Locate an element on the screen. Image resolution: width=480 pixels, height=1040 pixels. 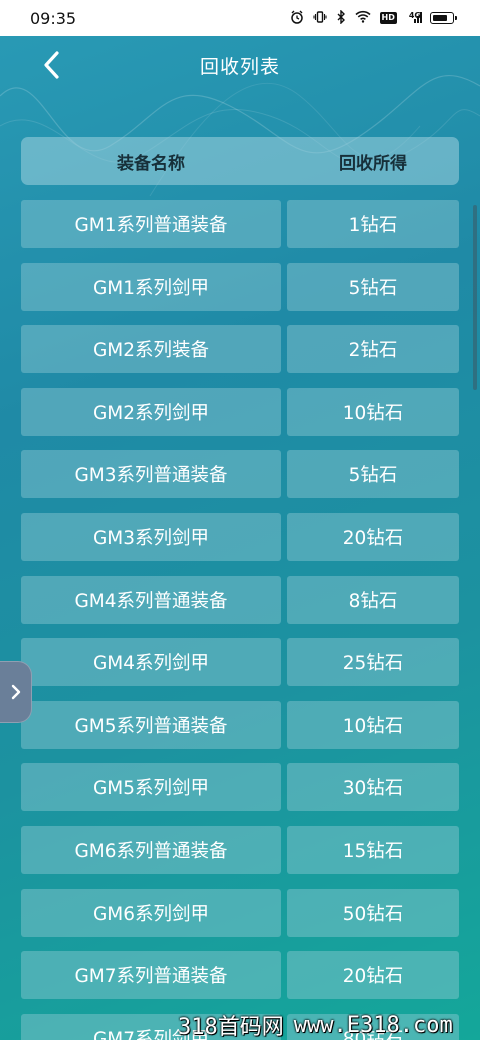
table-row: GM6系列普通装备 15钻石 is located at coordinates (240, 850).